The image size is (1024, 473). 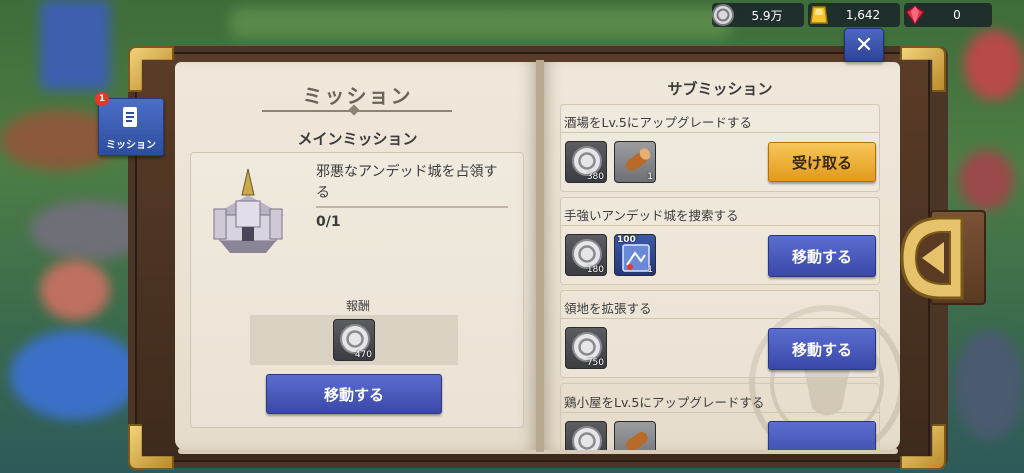 What do you see at coordinates (664, 402) in the screenshot?
I see `sub-mission-label: 鶏小屋をLv.5にアップグレードする` at bounding box center [664, 402].